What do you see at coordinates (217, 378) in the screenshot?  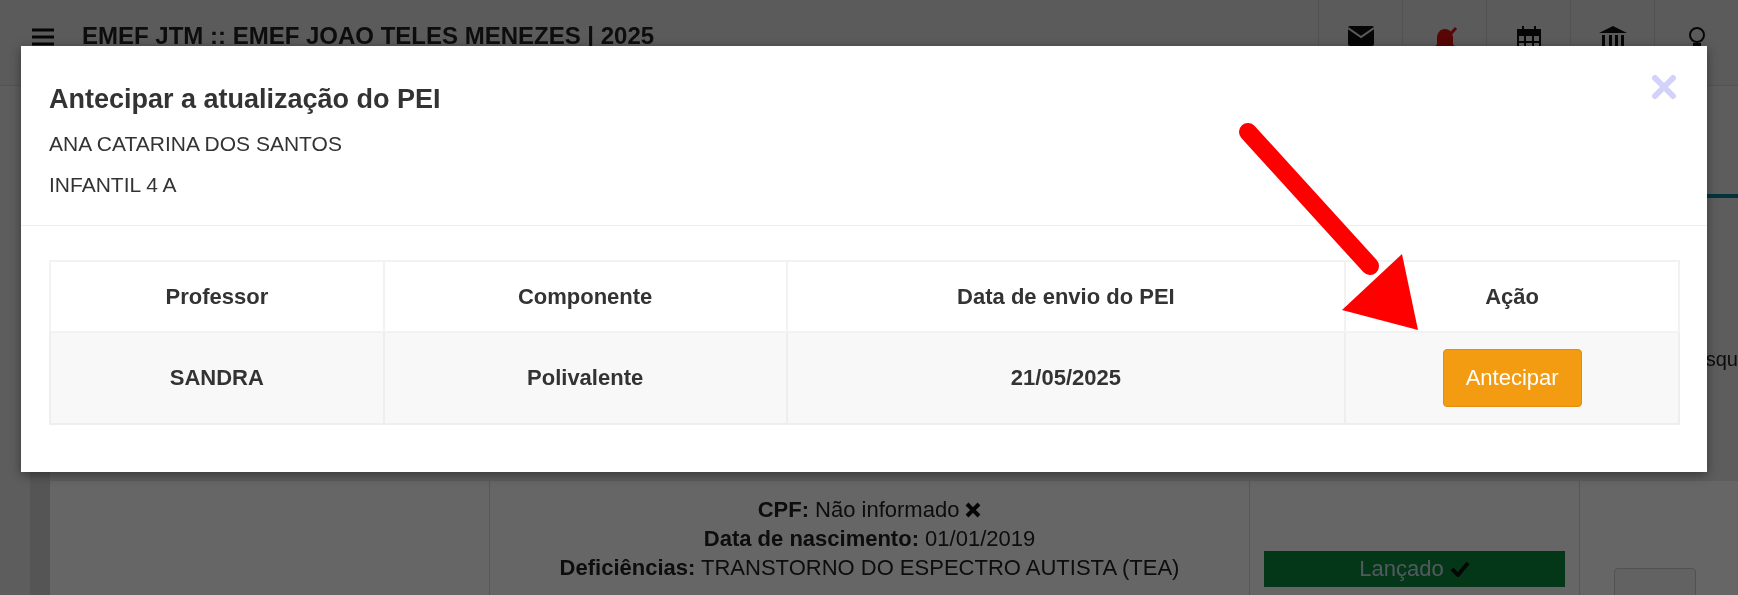 I see `table-cell: SANDRA` at bounding box center [217, 378].